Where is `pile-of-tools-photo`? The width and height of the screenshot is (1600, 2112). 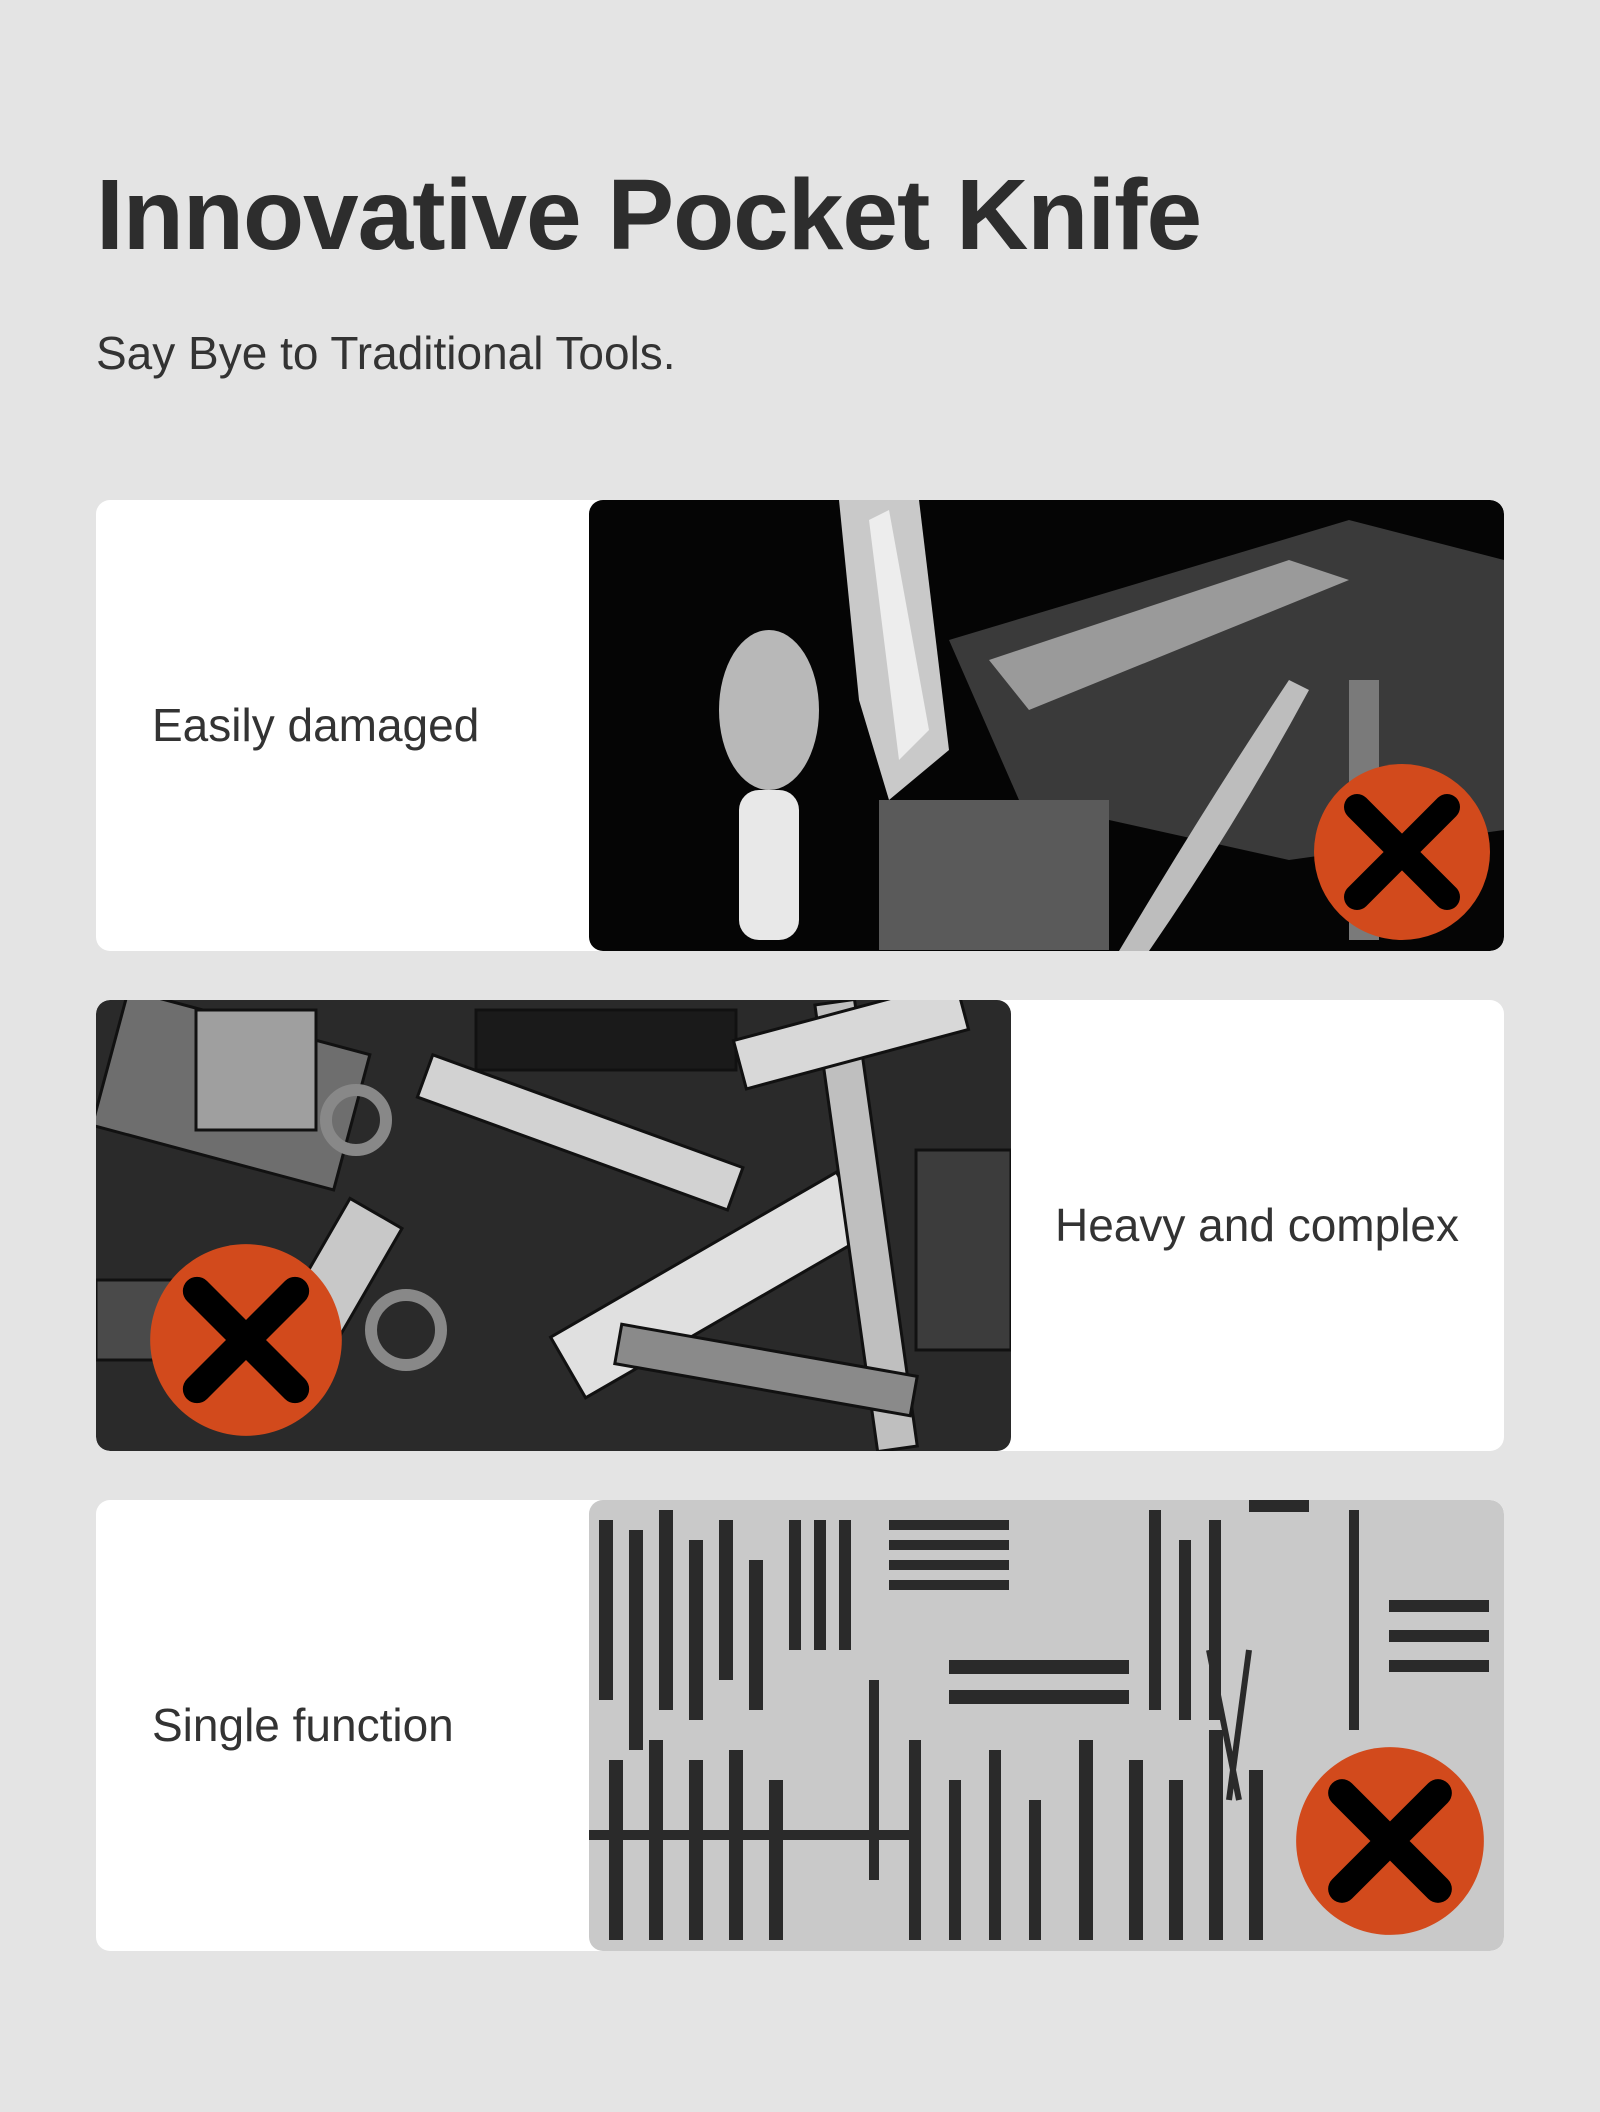
pile-of-tools-photo is located at coordinates (553, 1225).